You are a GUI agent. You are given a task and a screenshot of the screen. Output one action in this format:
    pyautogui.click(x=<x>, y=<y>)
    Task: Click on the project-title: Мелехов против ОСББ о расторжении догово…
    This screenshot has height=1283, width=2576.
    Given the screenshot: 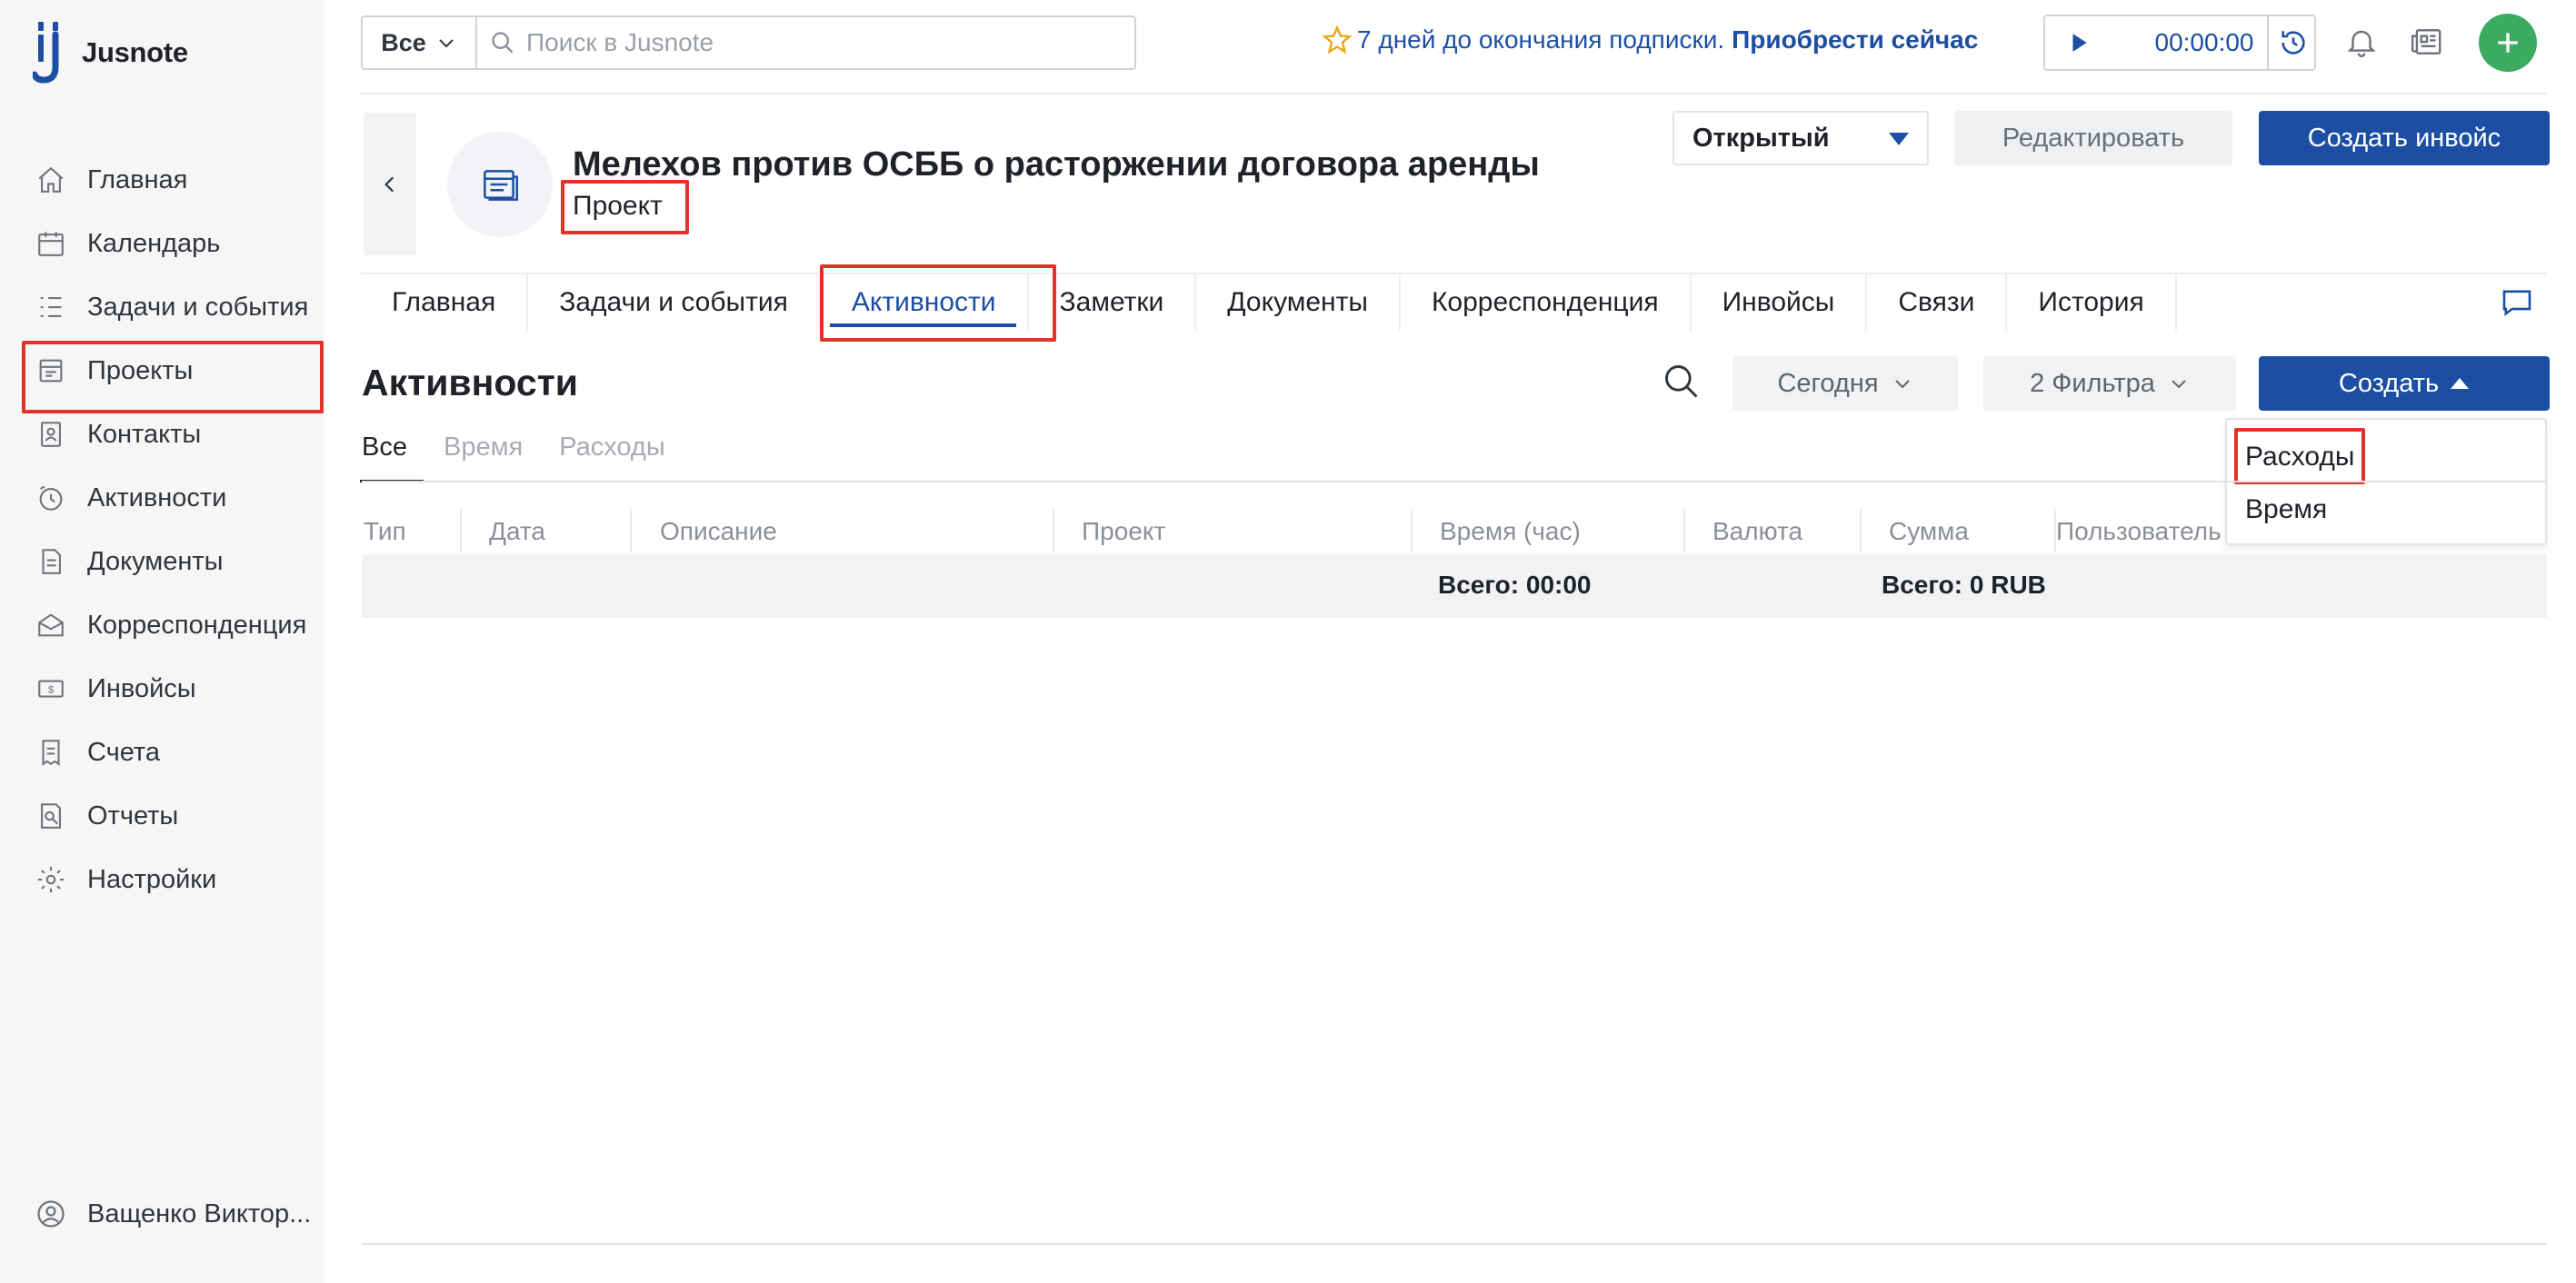 What is the action you would take?
    pyautogui.click(x=1056, y=164)
    